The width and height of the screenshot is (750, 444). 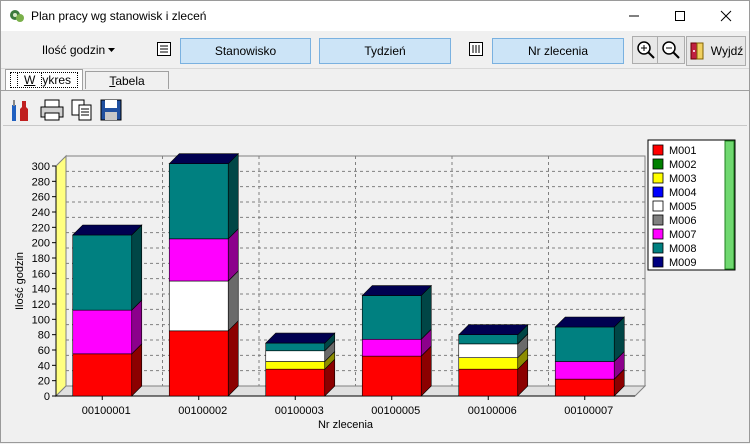 What do you see at coordinates (41, 290) in the screenshot?
I see `y-tick-label: 140` at bounding box center [41, 290].